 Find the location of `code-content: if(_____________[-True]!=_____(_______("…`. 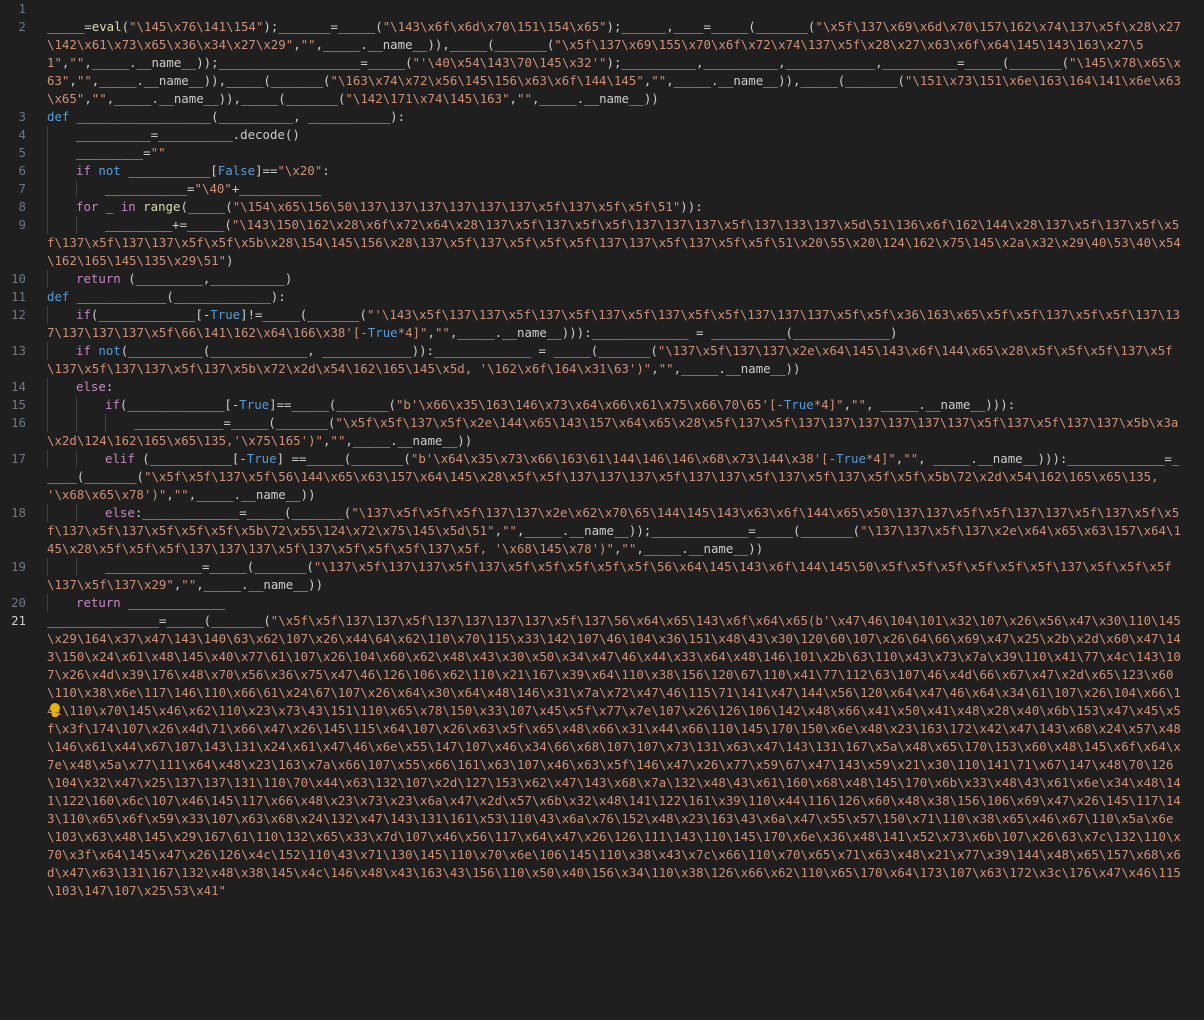

code-content: if(_____________[-True]!=_____(_______("… is located at coordinates (613, 323).